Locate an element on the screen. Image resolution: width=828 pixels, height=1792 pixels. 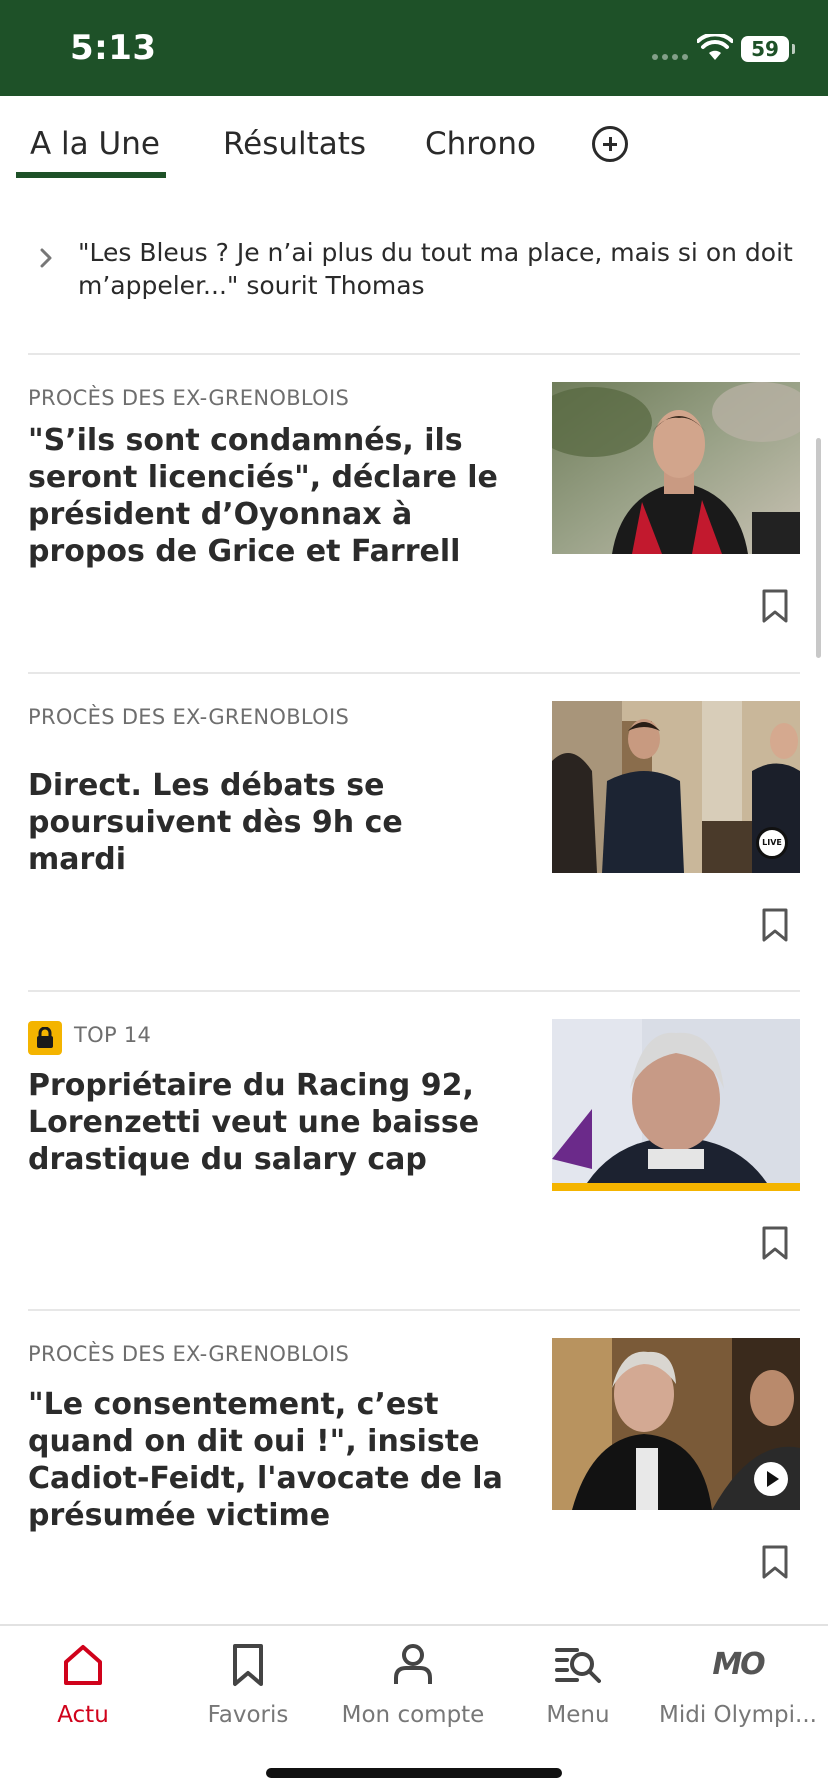
nav-label: Actu is located at coordinates (83, 1715).